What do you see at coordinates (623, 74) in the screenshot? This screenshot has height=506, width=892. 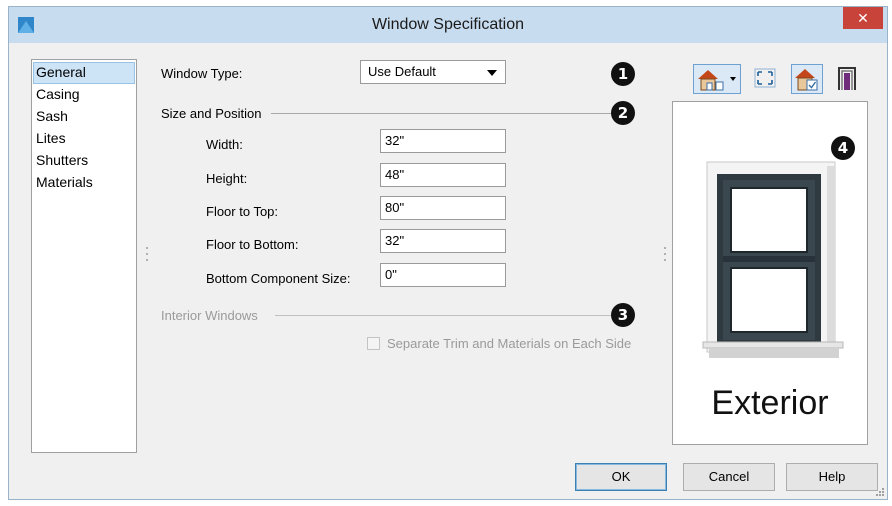 I see `callout-1: 1` at bounding box center [623, 74].